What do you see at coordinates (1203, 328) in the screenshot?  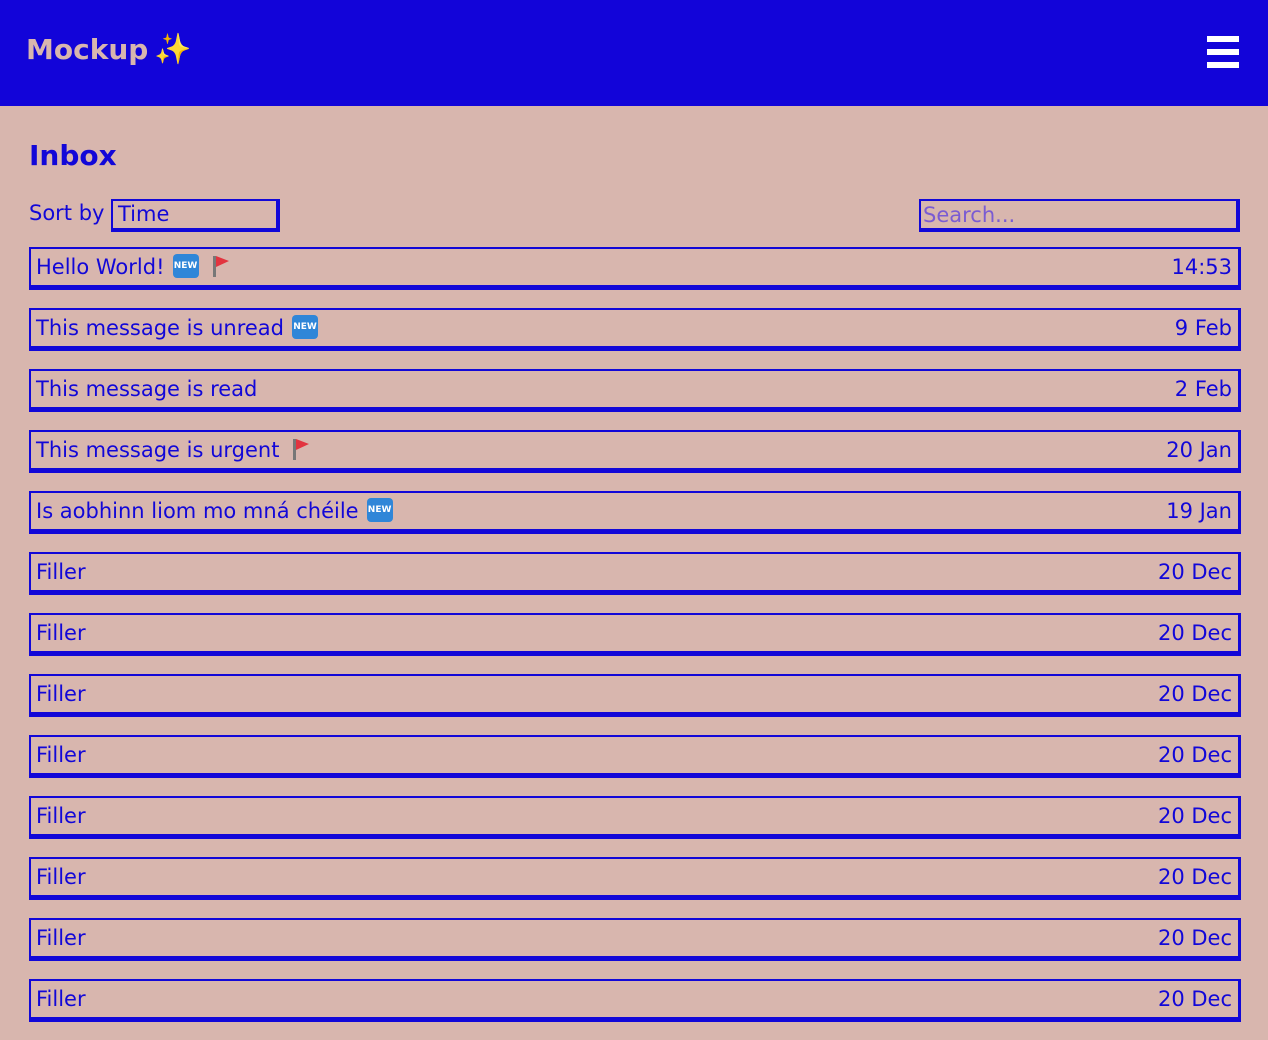 I see `message-date: 9 Feb` at bounding box center [1203, 328].